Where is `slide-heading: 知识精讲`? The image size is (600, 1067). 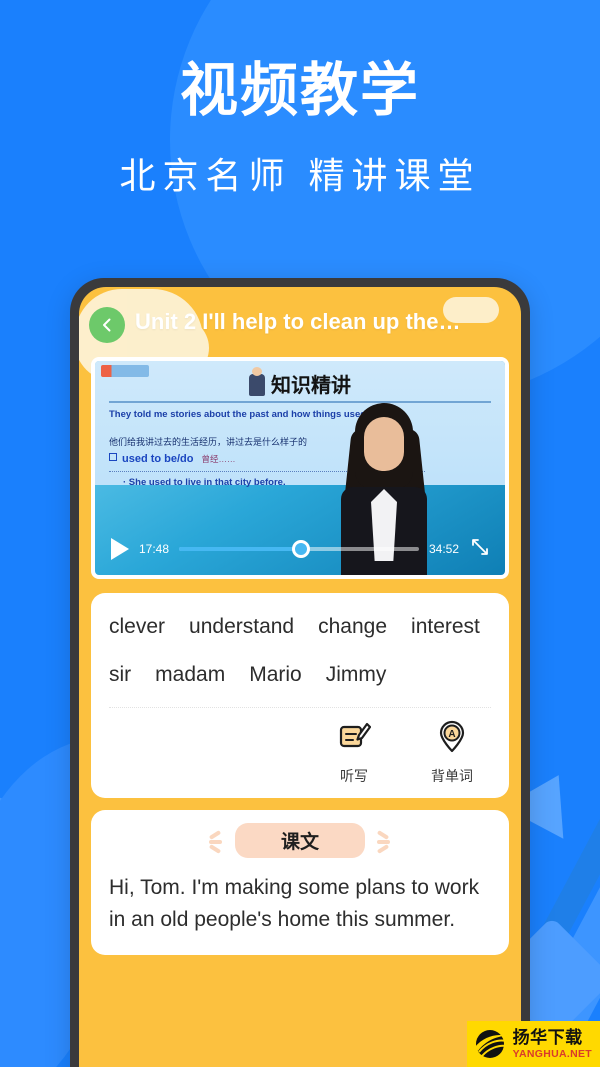 slide-heading: 知识精讲 is located at coordinates (300, 382).